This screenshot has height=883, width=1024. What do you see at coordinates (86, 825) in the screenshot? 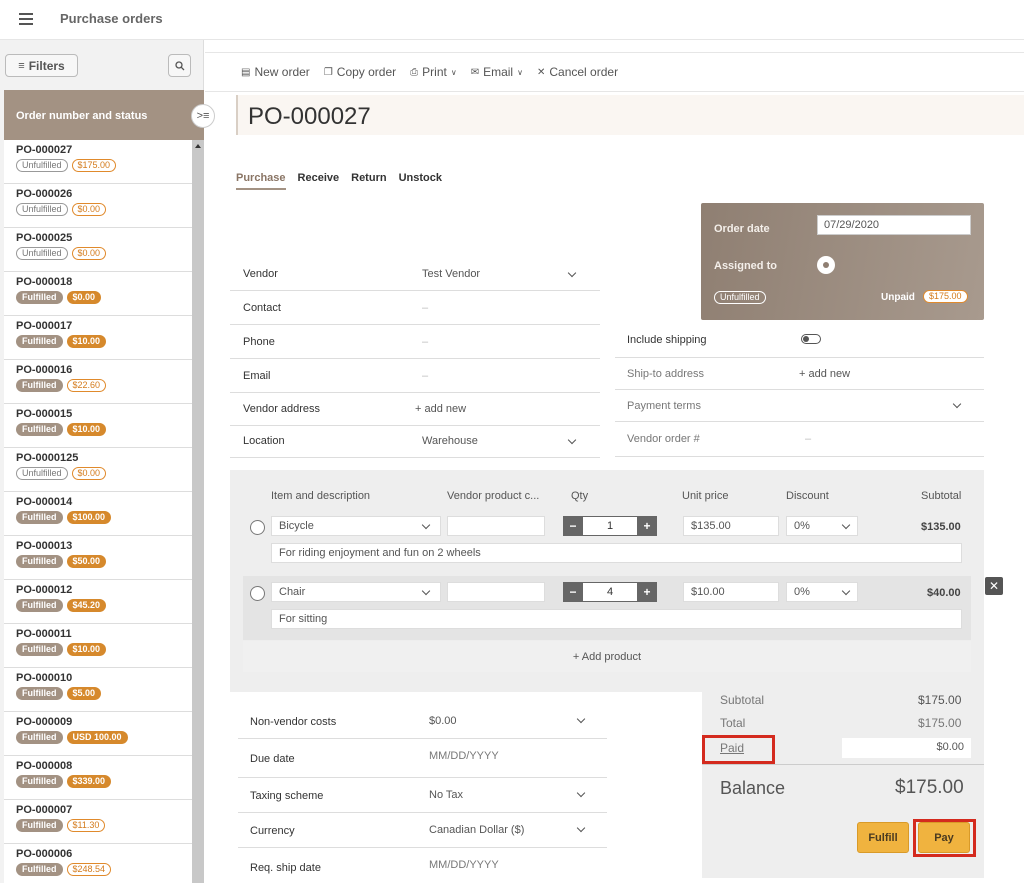
I see `amount-badge: $11.30` at bounding box center [86, 825].